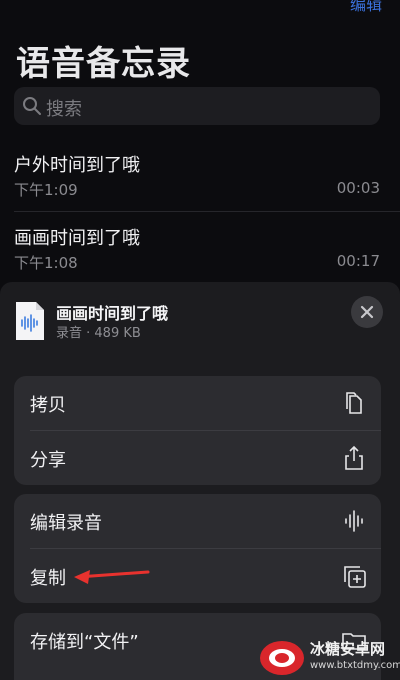 This screenshot has width=400, height=680. I want to click on close-icon, so click(367, 312).